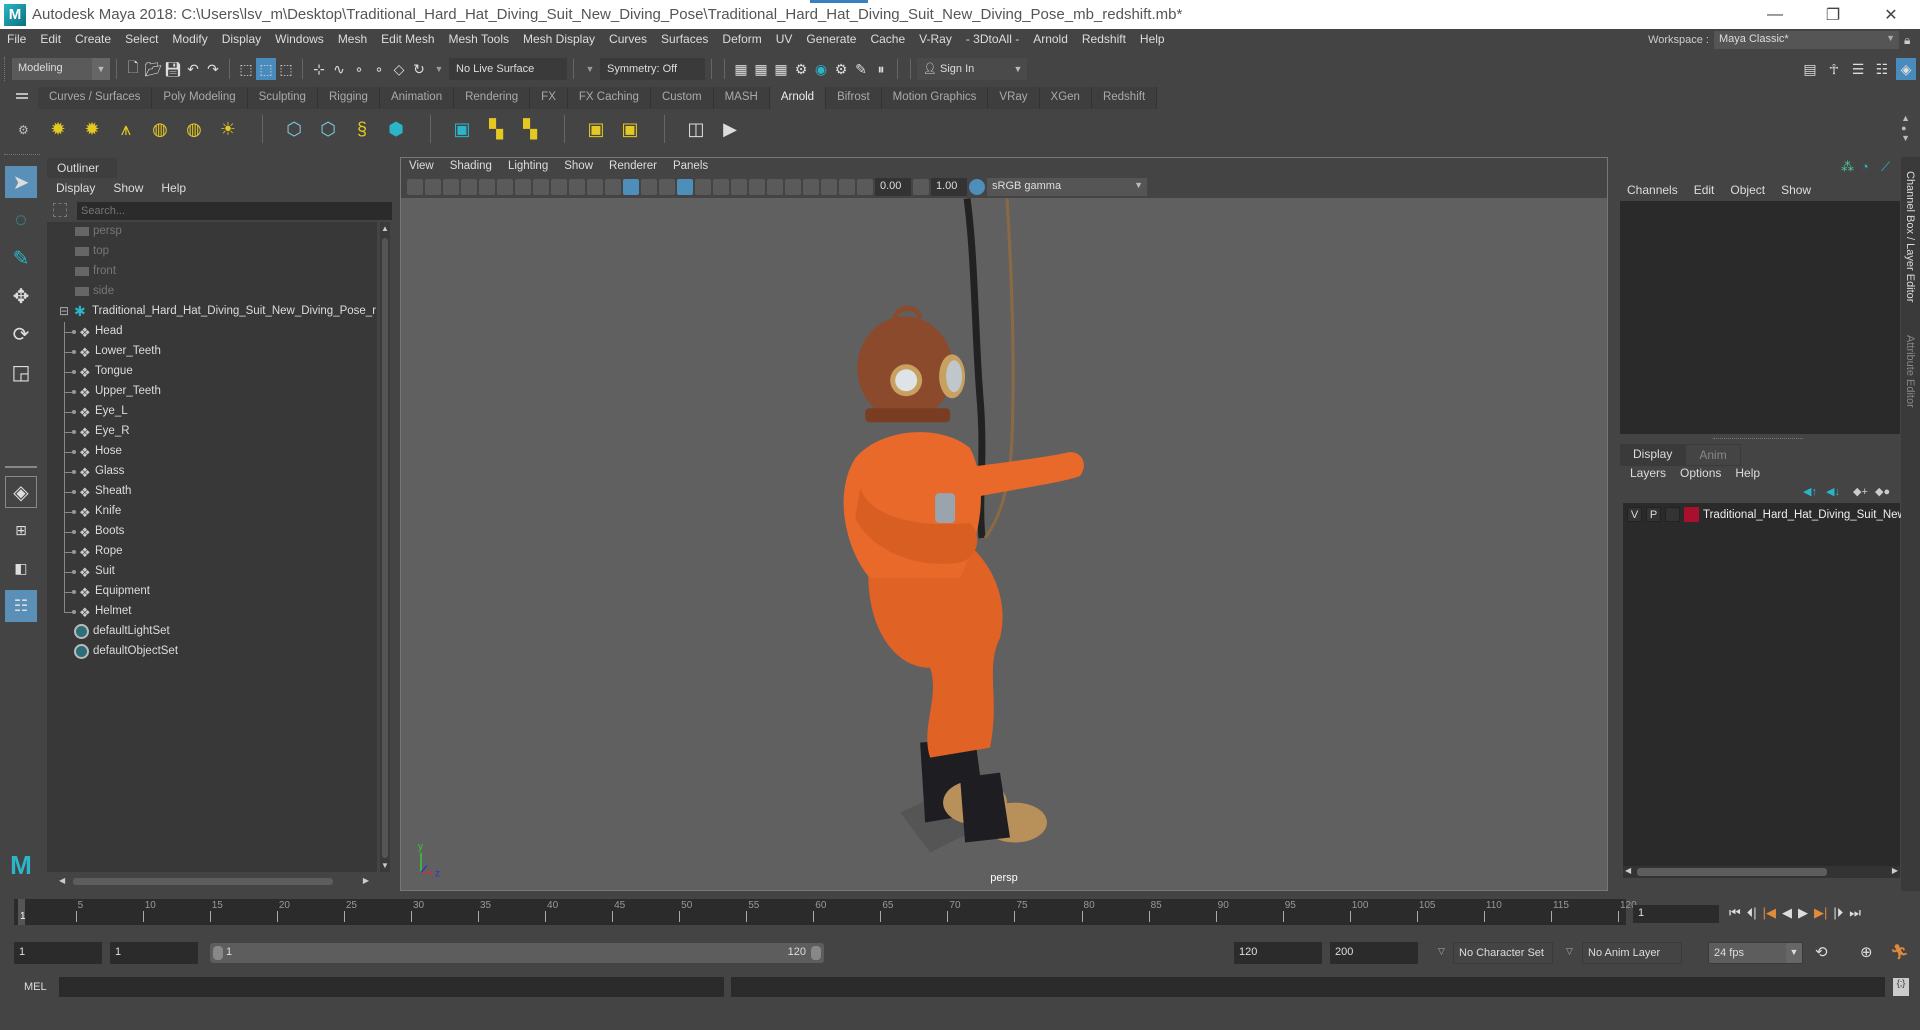 This screenshot has height=1030, width=1920. I want to click on new-layer-selected-icon: ◆●, so click(1882, 491).